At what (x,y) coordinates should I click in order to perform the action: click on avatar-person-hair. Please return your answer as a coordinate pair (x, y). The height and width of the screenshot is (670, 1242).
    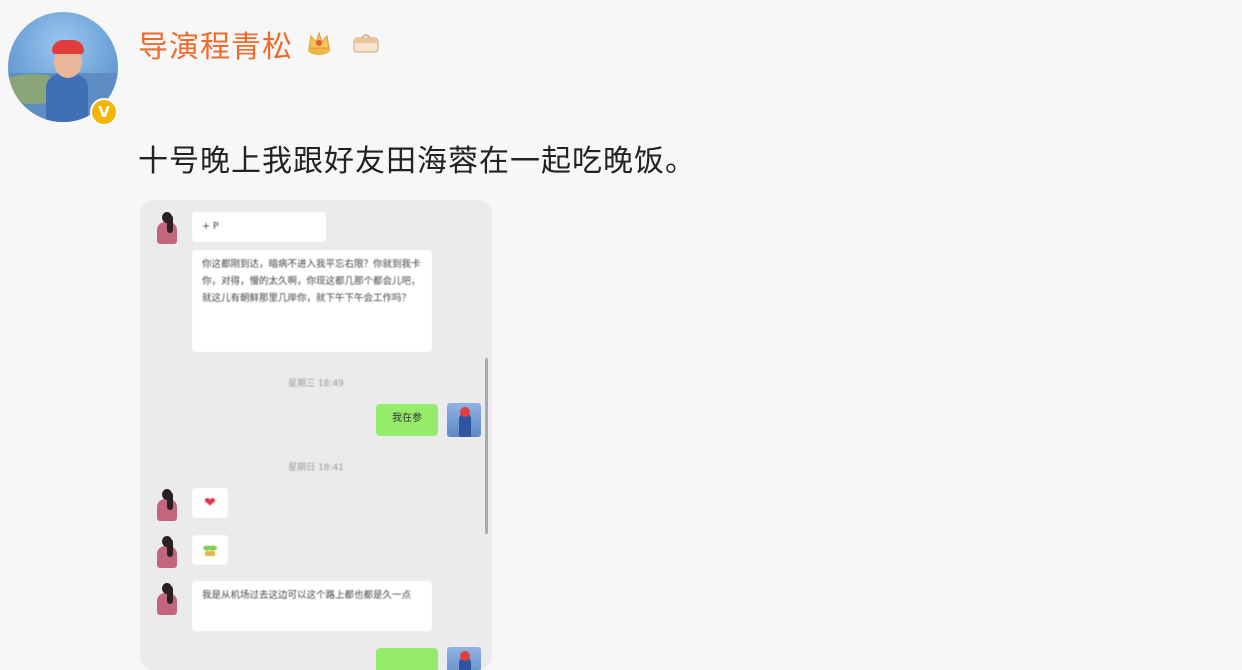
    Looking at the image, I should click on (68, 47).